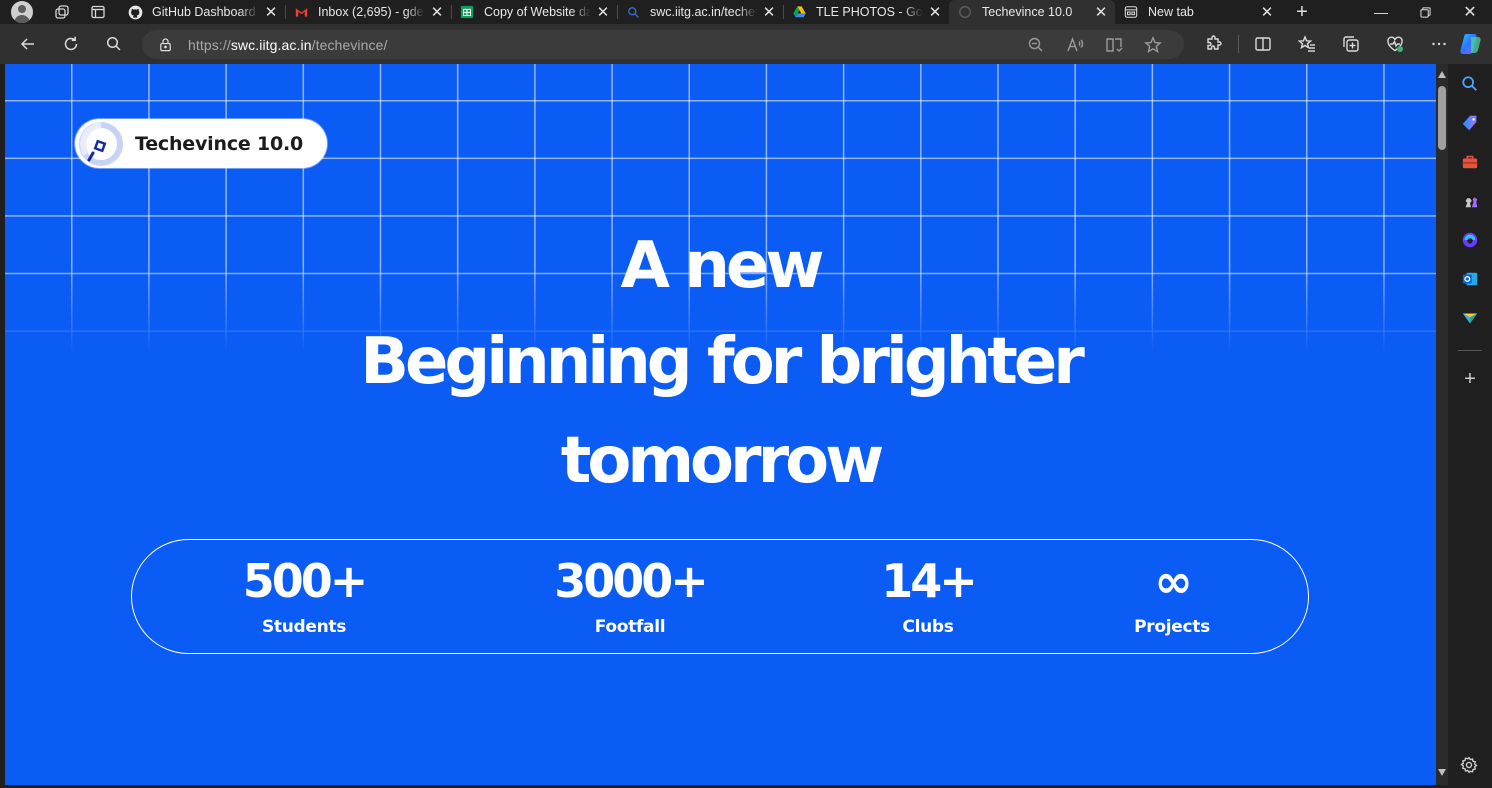 This screenshot has width=1492, height=788. What do you see at coordinates (928, 627) in the screenshot?
I see `stat-label: Clubs` at bounding box center [928, 627].